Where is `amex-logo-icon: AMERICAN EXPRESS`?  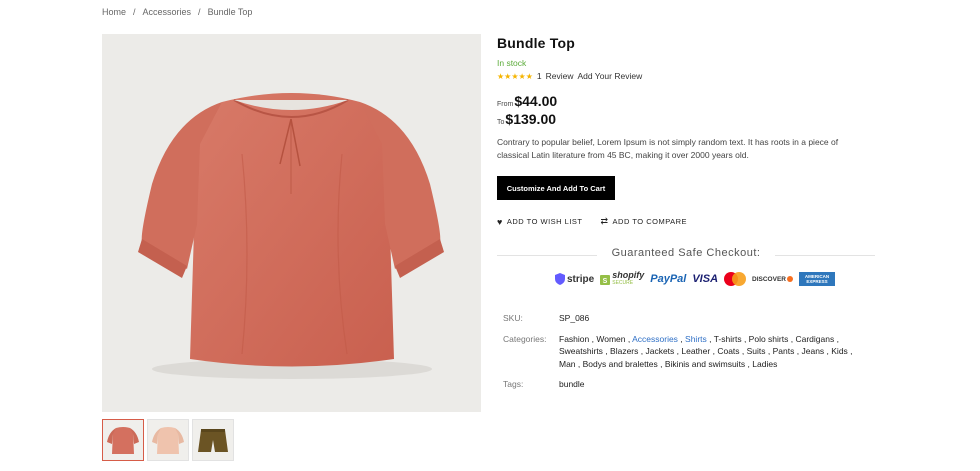
amex-logo-icon: AMERICAN EXPRESS is located at coordinates (816, 279).